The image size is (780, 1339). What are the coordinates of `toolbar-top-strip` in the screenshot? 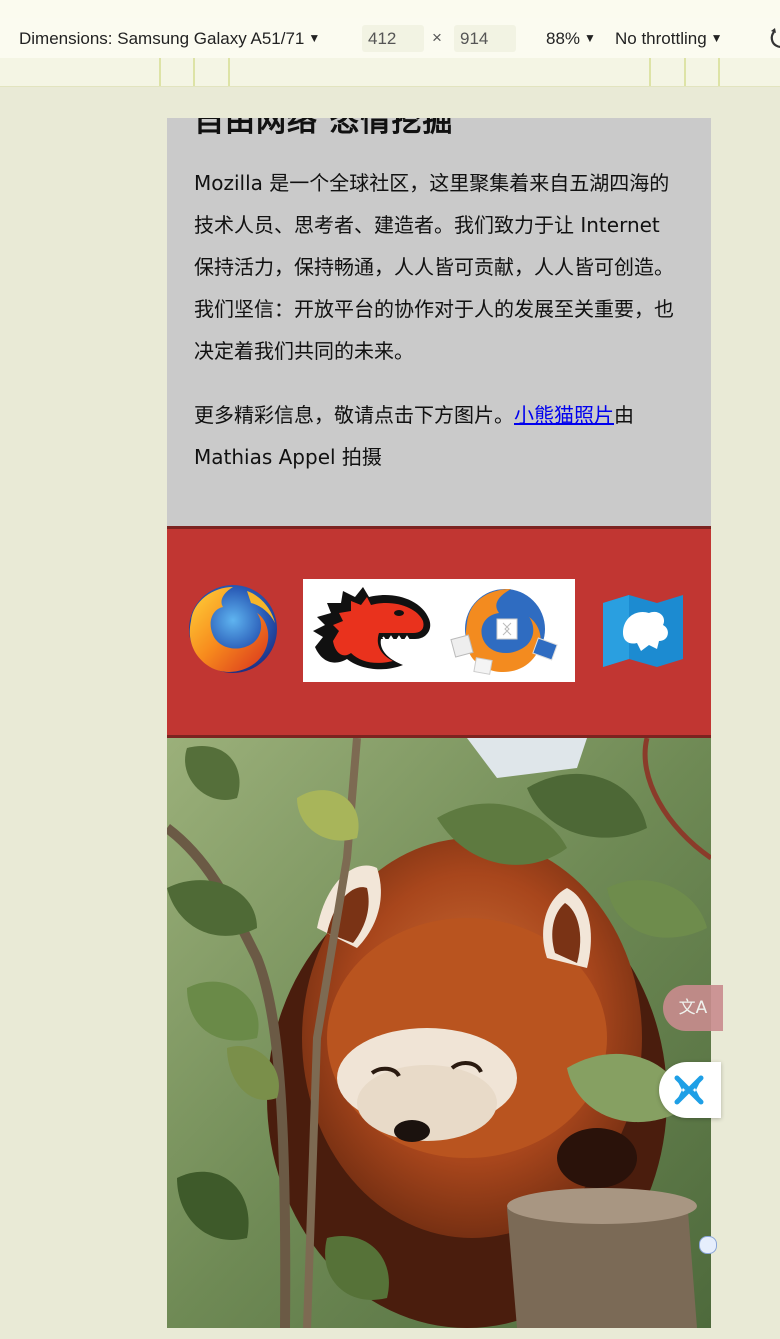 It's located at (390, 9).